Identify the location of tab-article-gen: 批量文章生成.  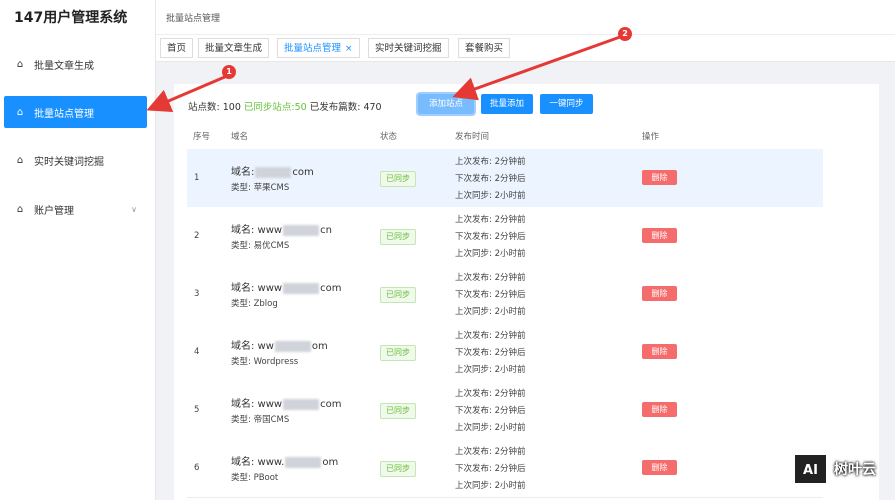
(234, 48).